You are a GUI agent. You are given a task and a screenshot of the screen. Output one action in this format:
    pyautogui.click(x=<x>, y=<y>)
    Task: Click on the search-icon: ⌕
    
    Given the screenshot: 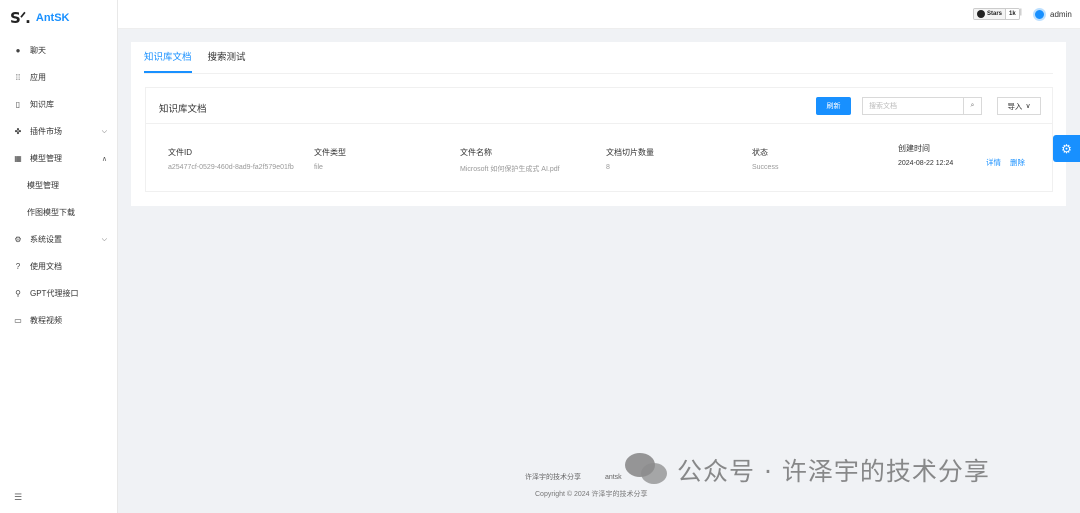 What is the action you would take?
    pyautogui.click(x=972, y=106)
    